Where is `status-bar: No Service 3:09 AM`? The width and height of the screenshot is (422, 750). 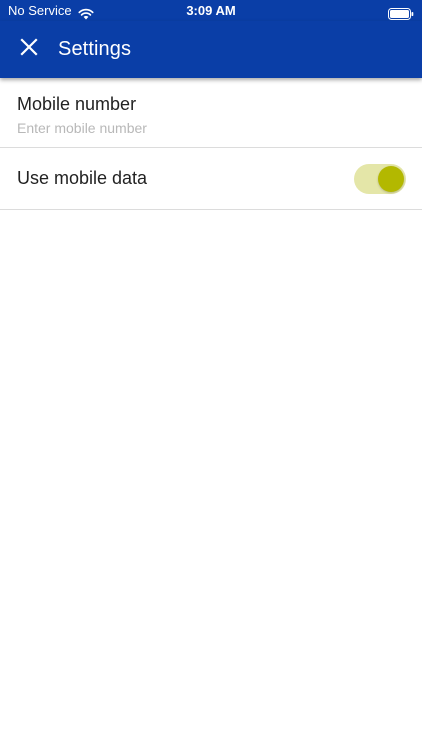
status-bar: No Service 3:09 AM is located at coordinates (211, 10).